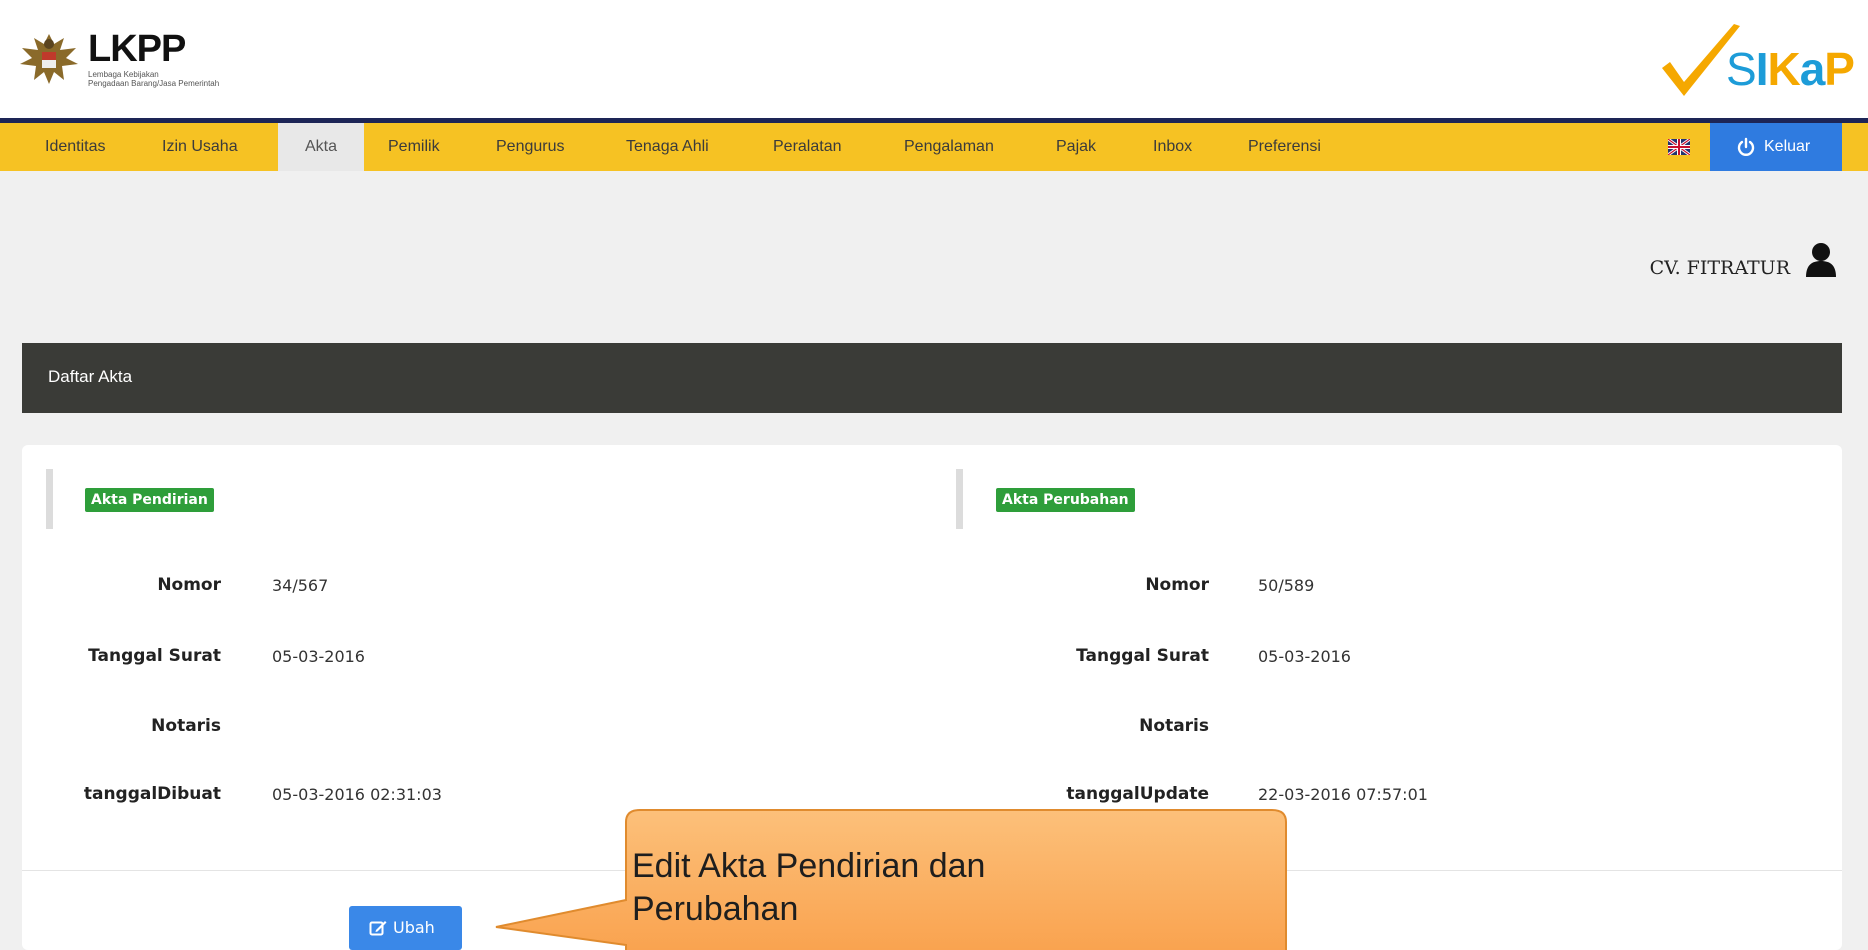 The width and height of the screenshot is (1868, 950). What do you see at coordinates (154, 656) in the screenshot?
I see `label-tanggal-surat-pendirian: Tanggal Surat` at bounding box center [154, 656].